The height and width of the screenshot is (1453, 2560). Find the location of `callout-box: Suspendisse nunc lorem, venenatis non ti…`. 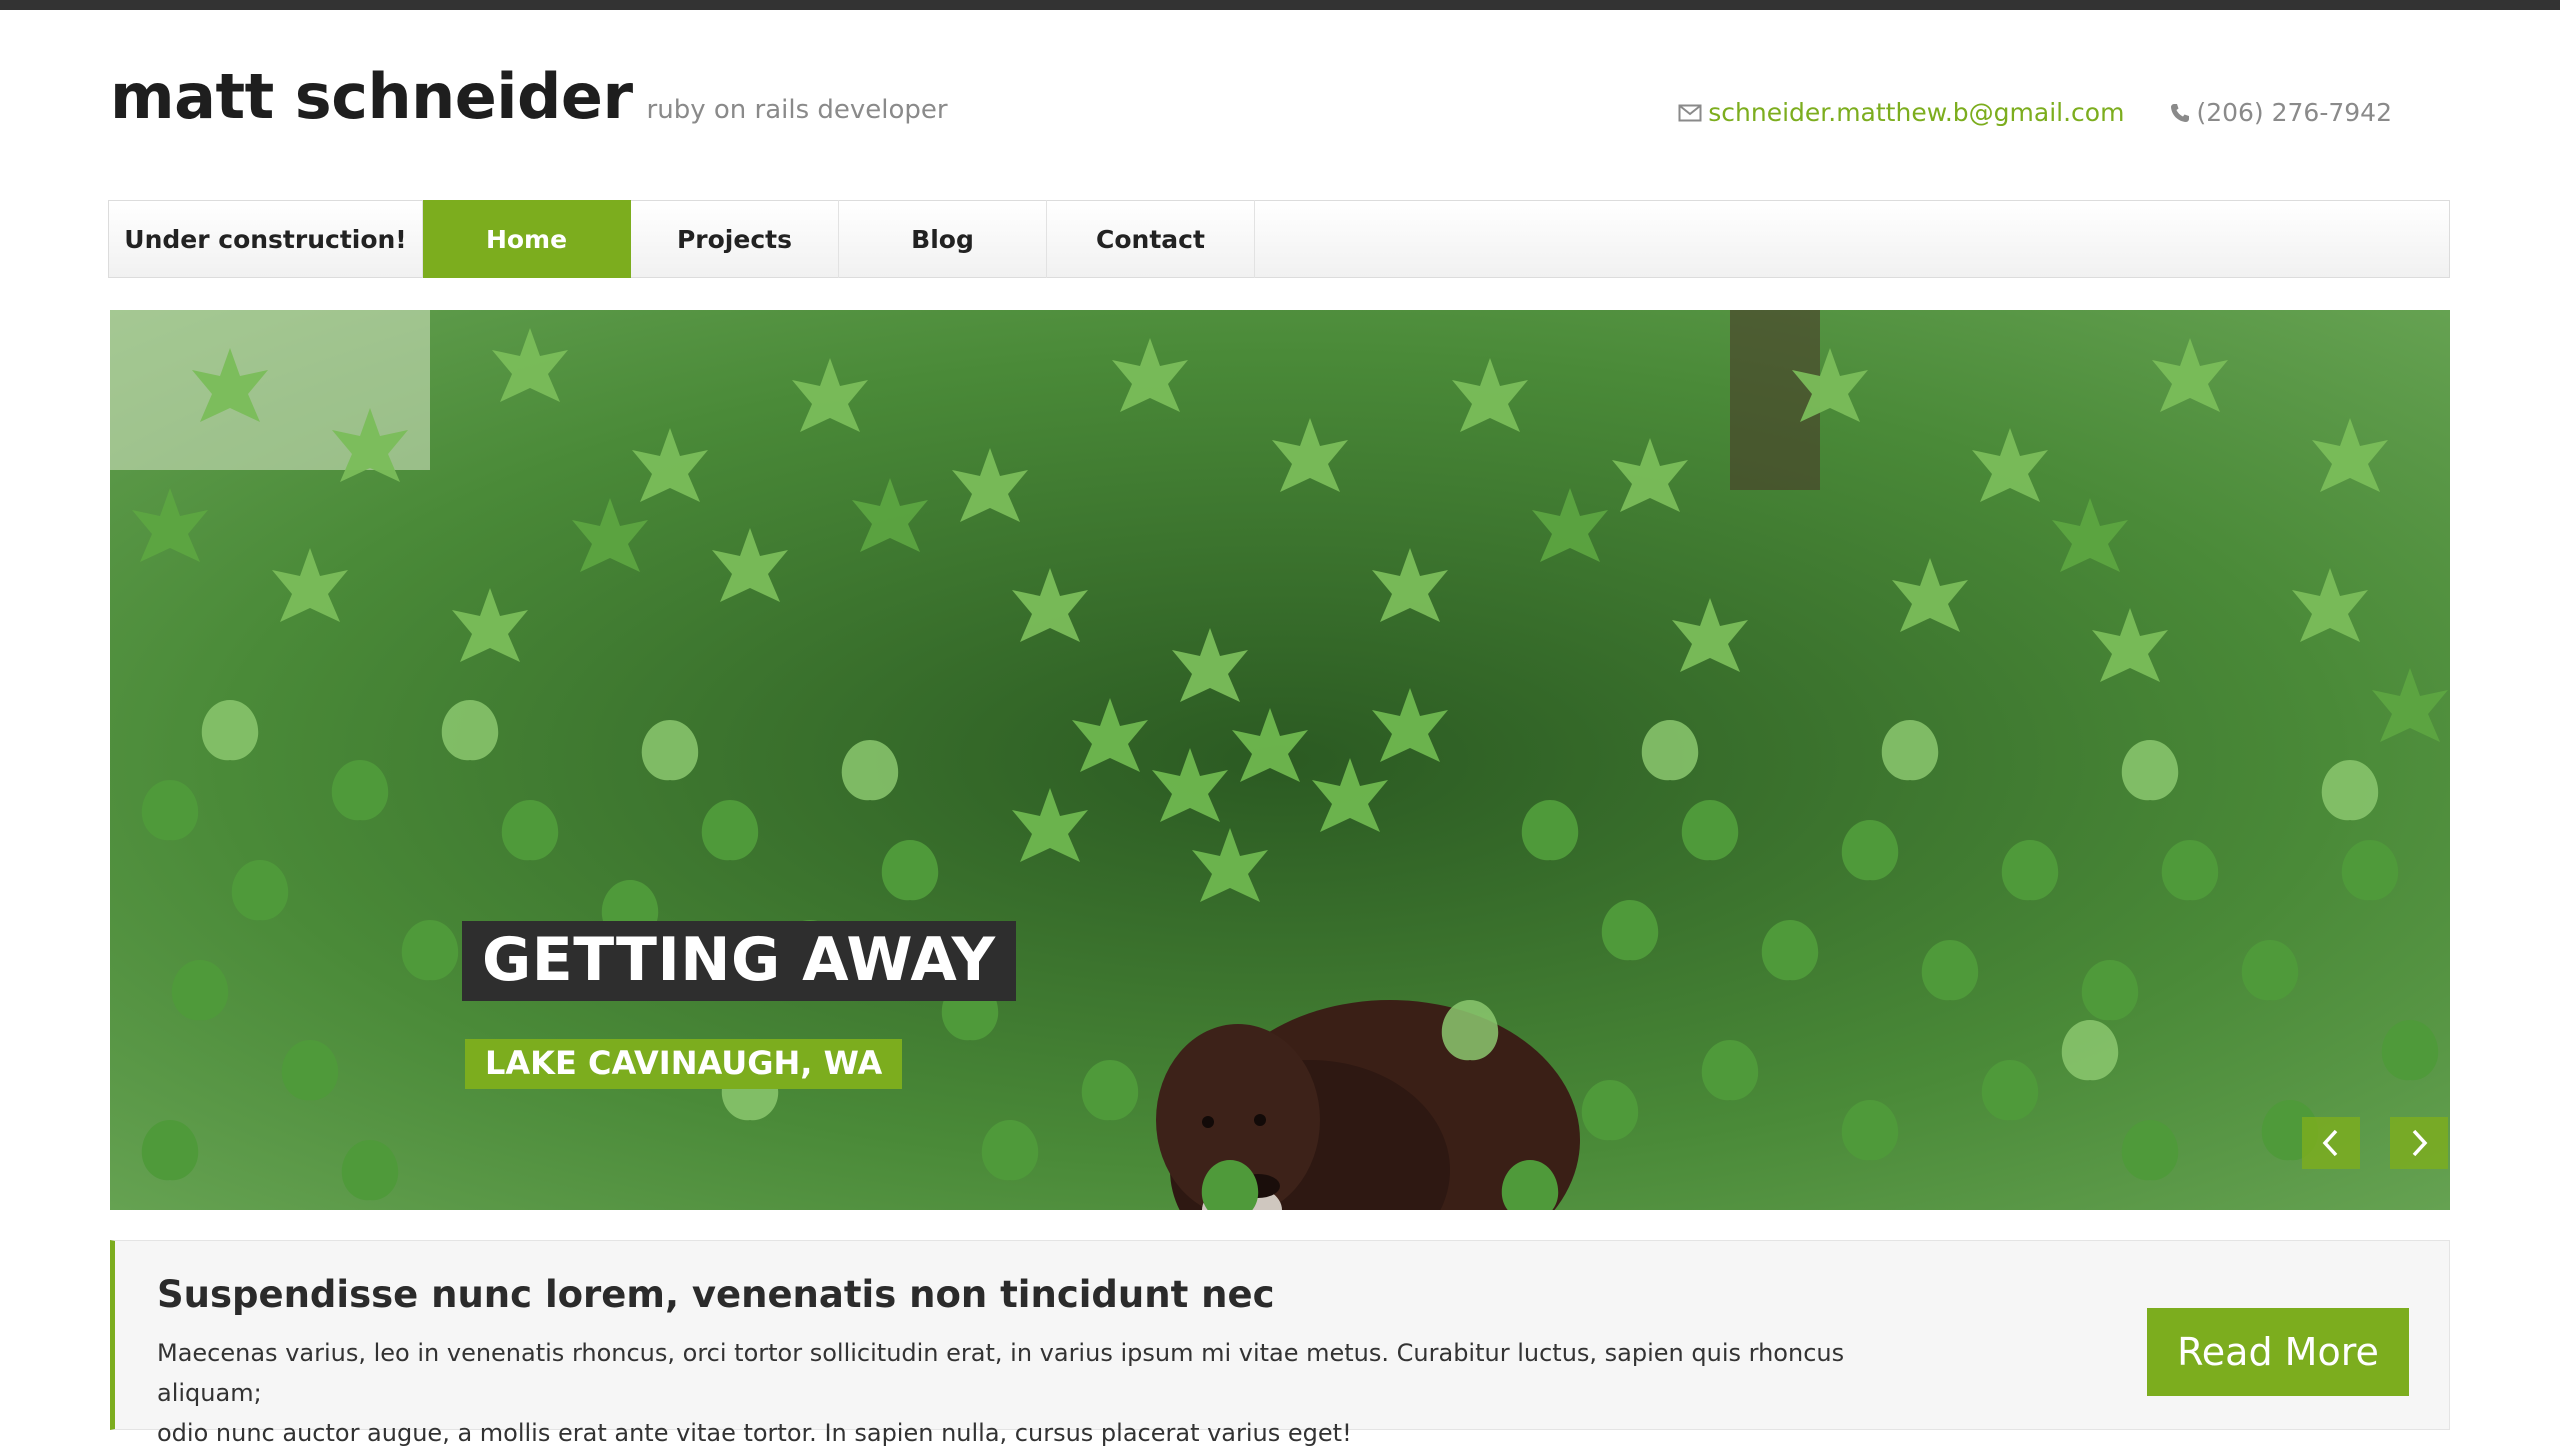

callout-box: Suspendisse nunc lorem, venenatis non ti… is located at coordinates (1280, 1343).